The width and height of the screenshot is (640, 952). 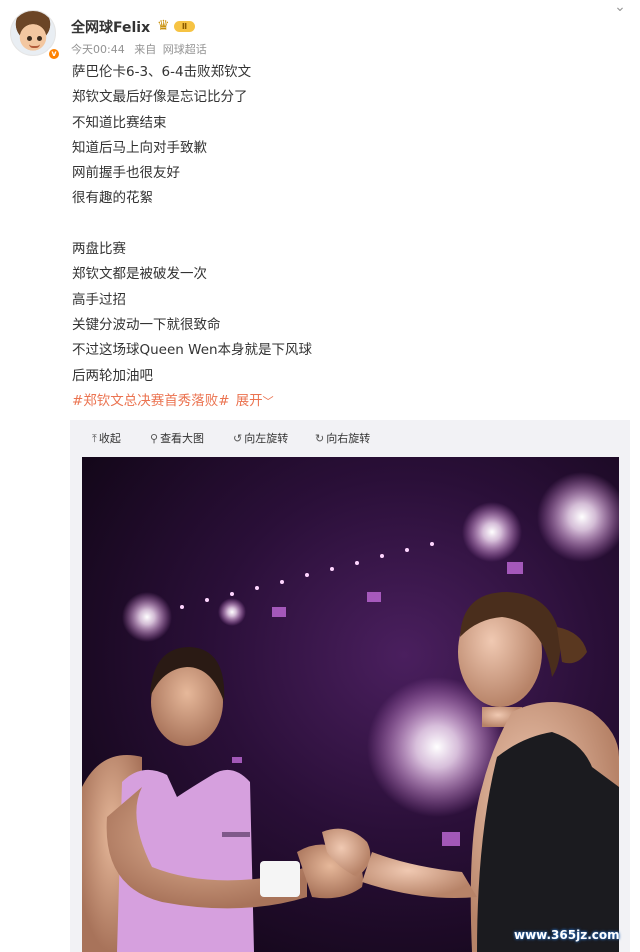 I want to click on post-header: v 全网球Felix ♛ Ⅱ 今天00:44 来自 网球超话 ⌄, so click(x=320, y=31).